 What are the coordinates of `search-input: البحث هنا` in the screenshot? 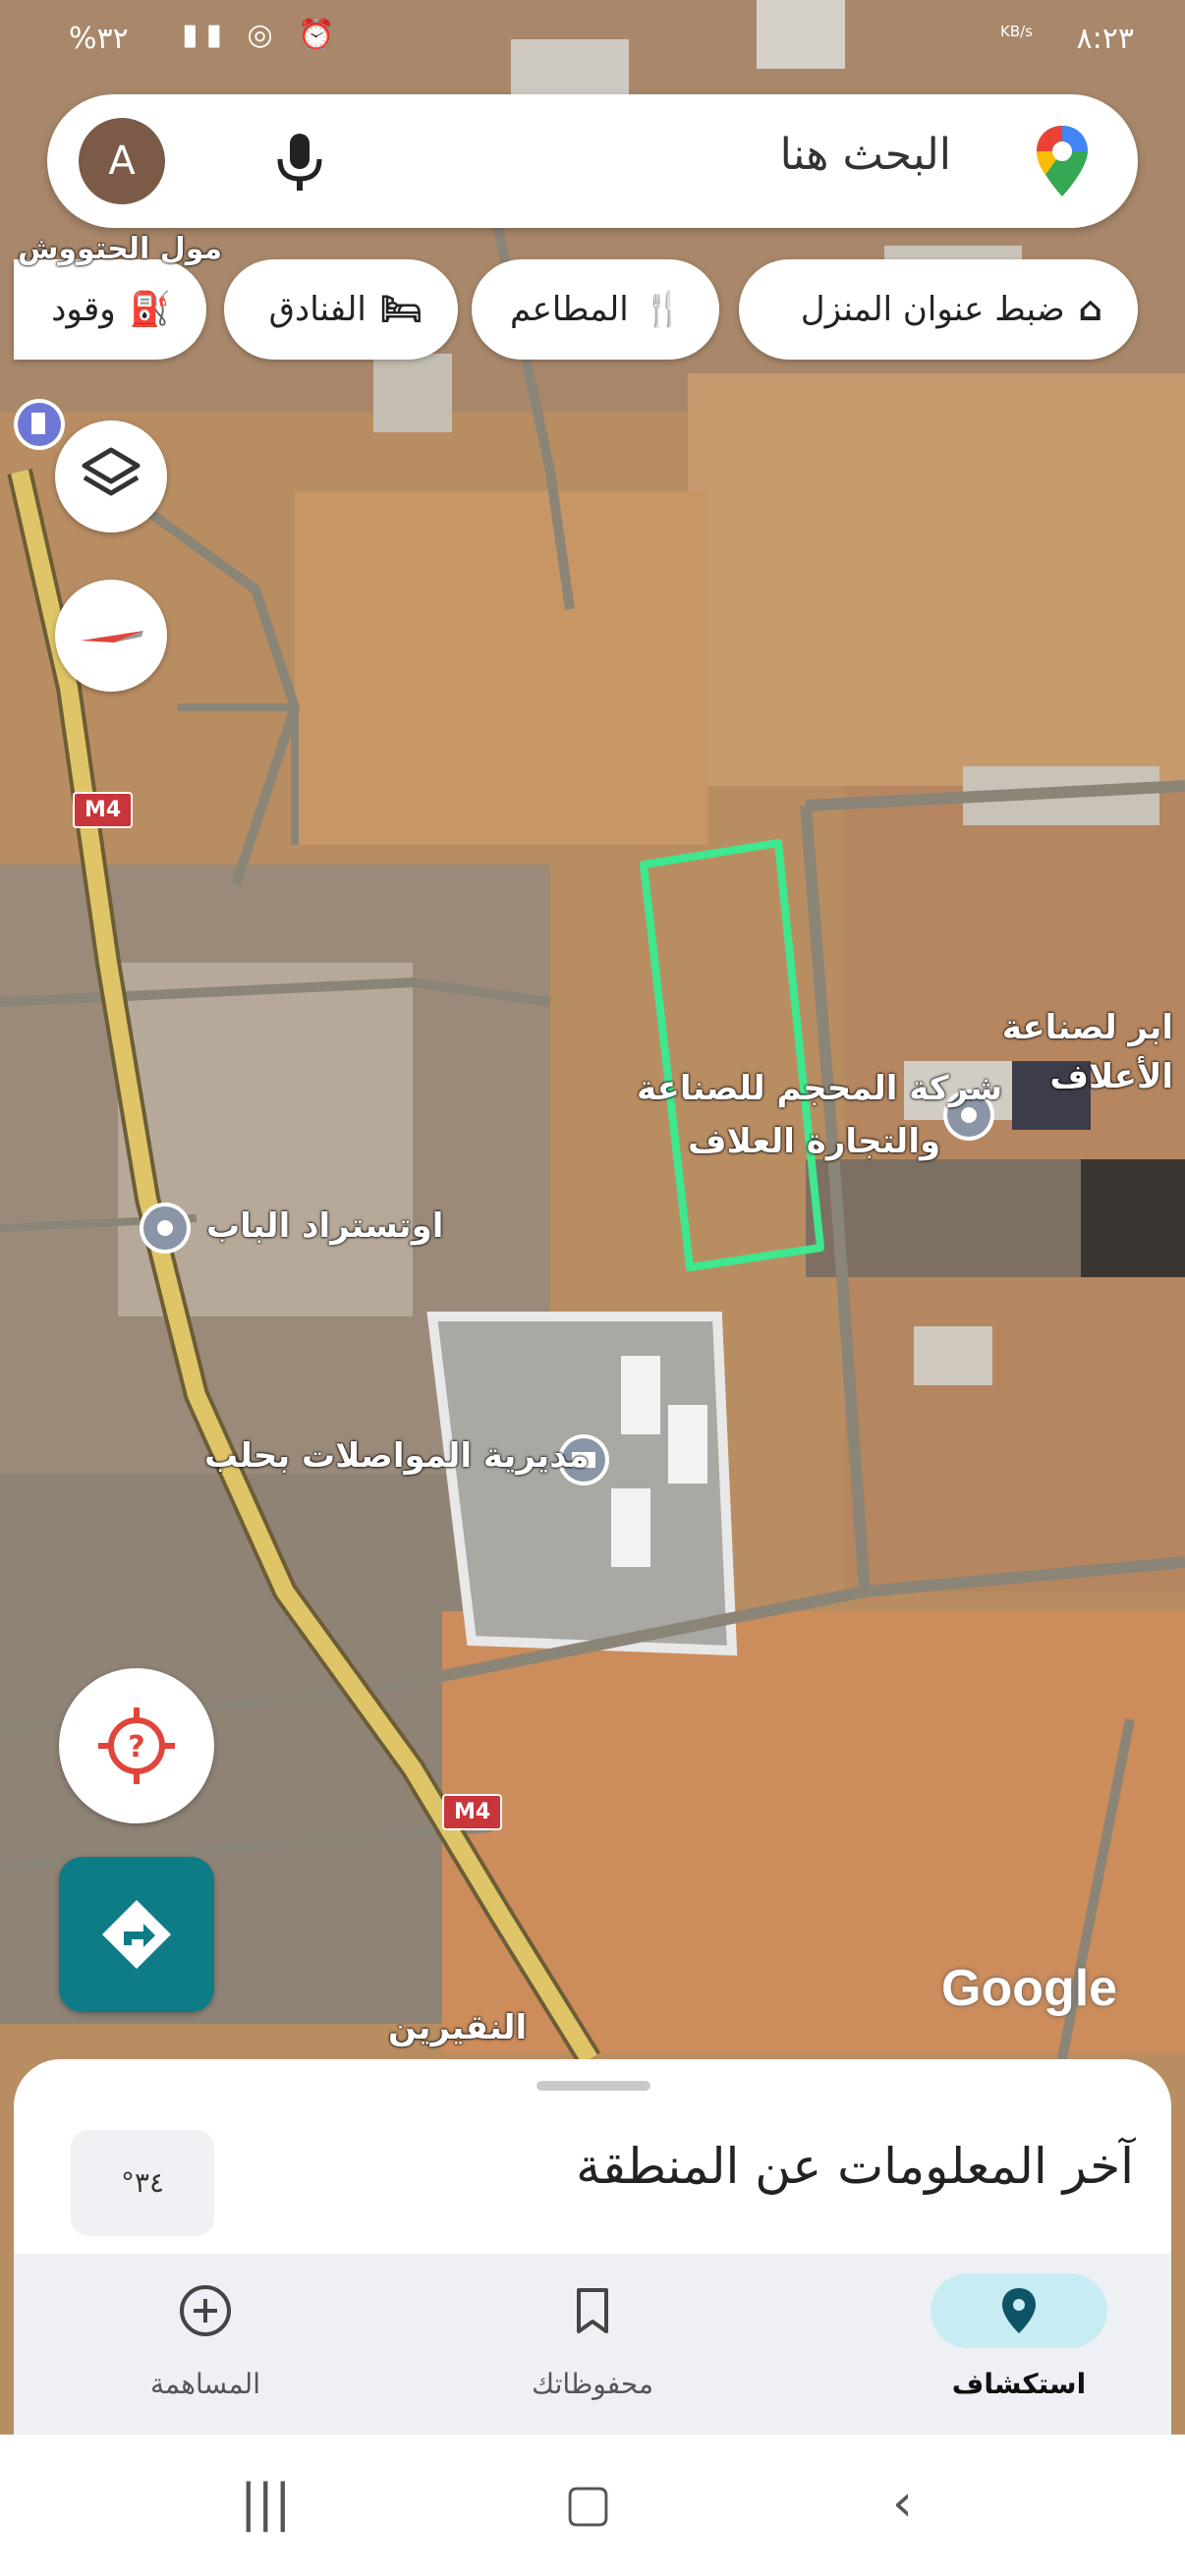 It's located at (866, 155).